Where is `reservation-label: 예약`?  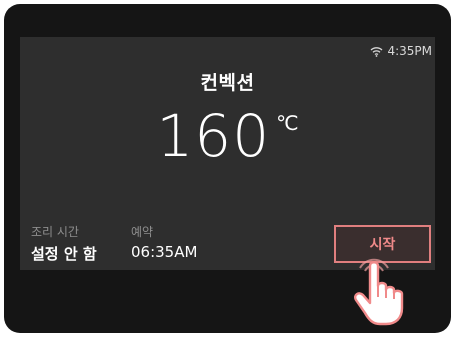 reservation-label: 예약 is located at coordinates (142, 232).